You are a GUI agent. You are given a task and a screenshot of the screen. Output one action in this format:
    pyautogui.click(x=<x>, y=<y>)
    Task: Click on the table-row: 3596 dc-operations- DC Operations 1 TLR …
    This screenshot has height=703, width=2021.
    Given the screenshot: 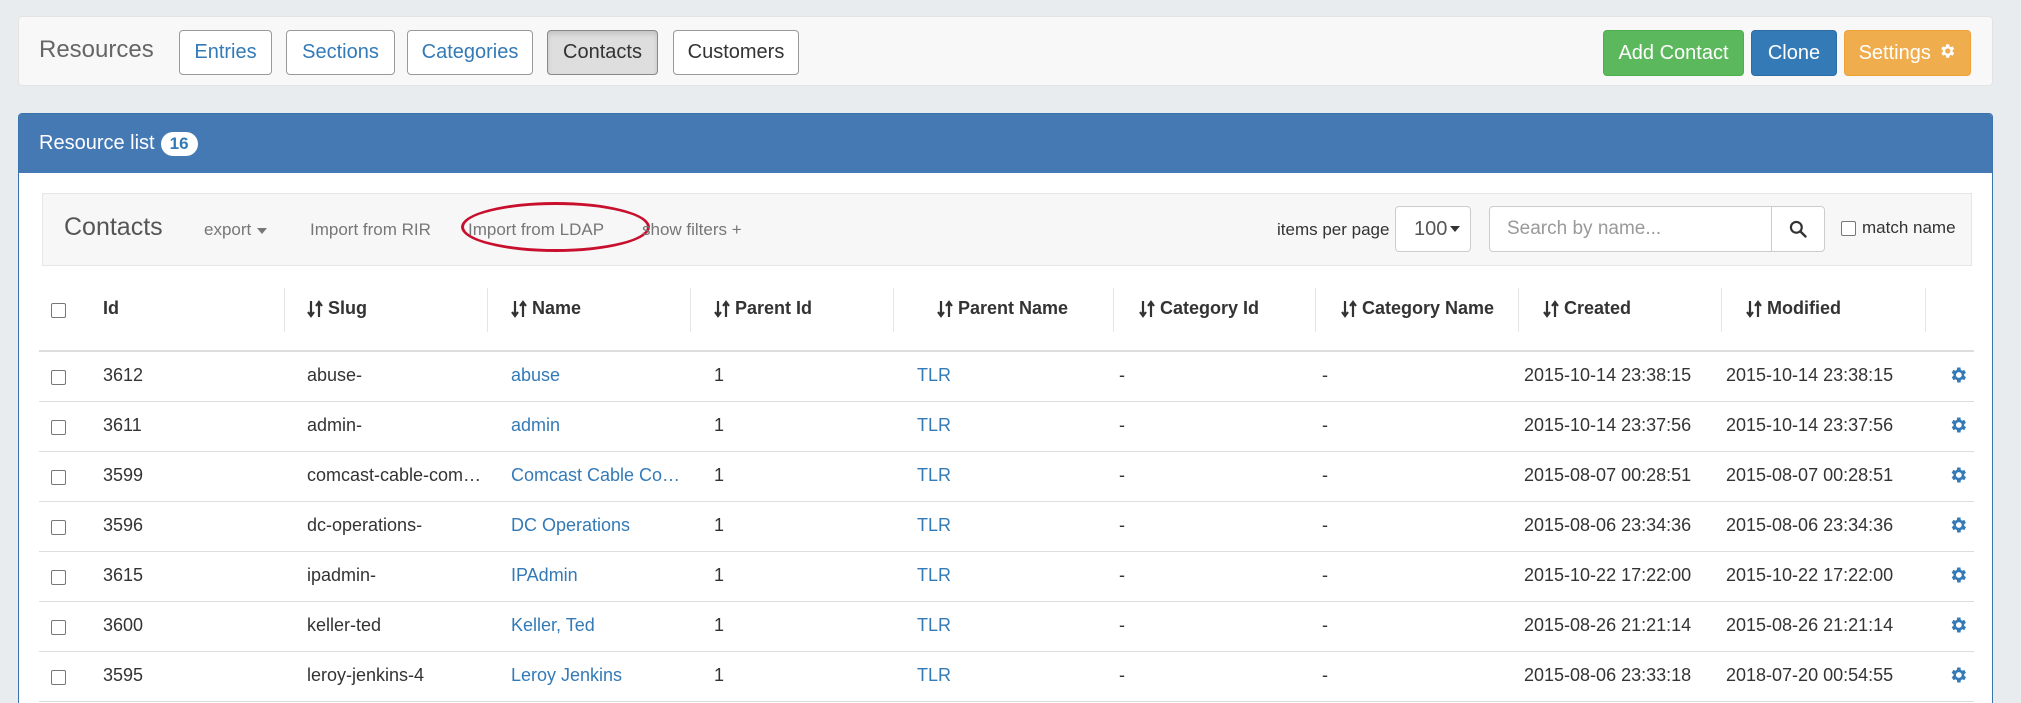 What is the action you would take?
    pyautogui.click(x=1006, y=527)
    